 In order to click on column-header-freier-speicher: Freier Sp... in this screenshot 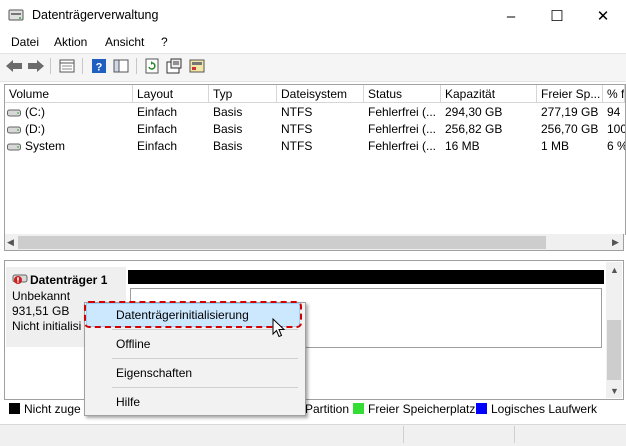, I will do `click(570, 94)`.